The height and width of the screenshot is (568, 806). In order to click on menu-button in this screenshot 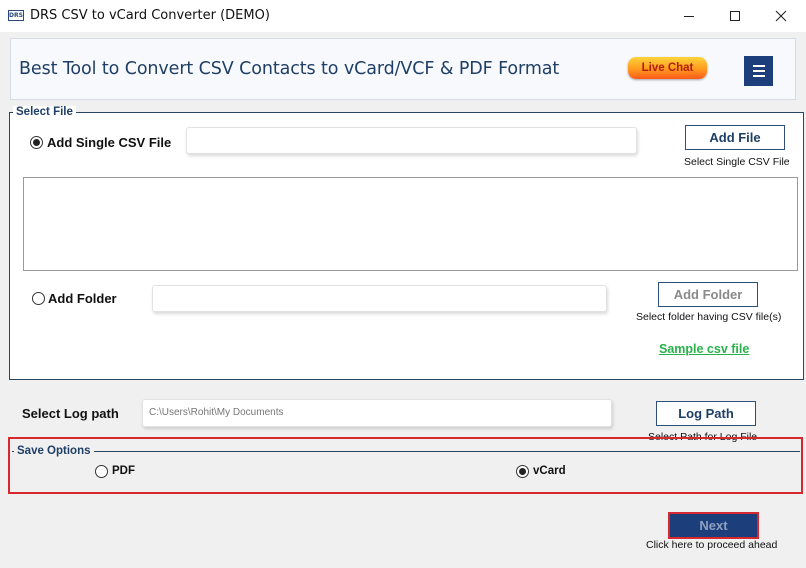, I will do `click(758, 71)`.